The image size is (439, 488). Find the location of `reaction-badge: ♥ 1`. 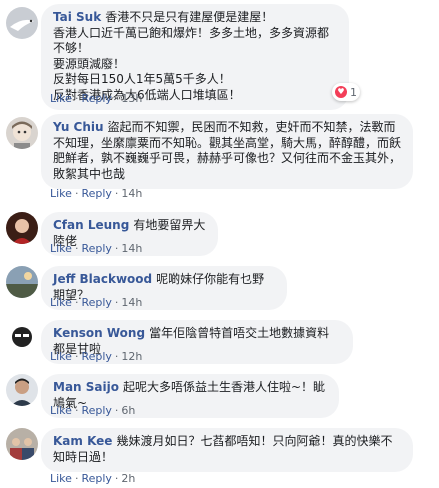

reaction-badge: ♥ 1 is located at coordinates (346, 92).